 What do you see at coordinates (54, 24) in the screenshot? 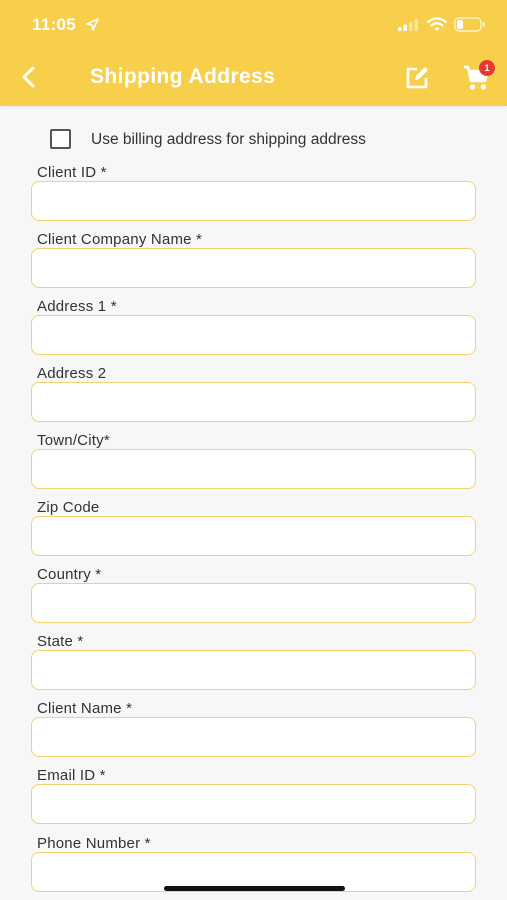
I see `status-time: 11:05` at bounding box center [54, 24].